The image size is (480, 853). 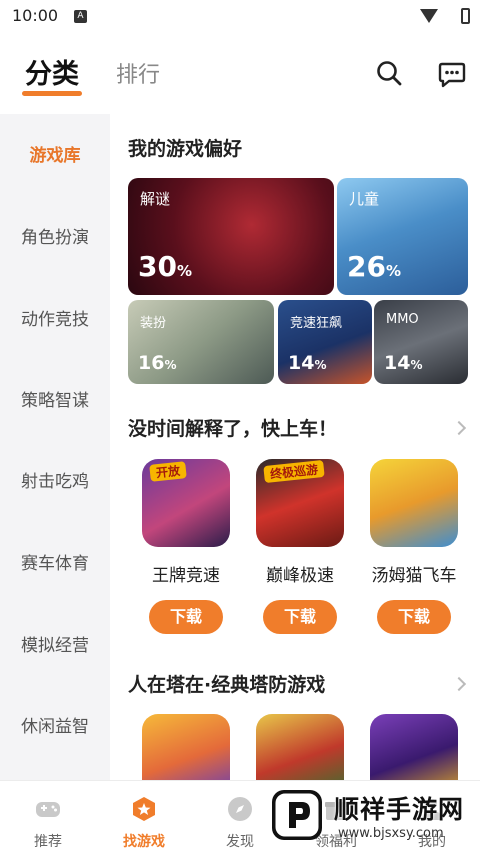 What do you see at coordinates (185, 149) in the screenshot?
I see `preferences-title: 我的游戏偏好` at bounding box center [185, 149].